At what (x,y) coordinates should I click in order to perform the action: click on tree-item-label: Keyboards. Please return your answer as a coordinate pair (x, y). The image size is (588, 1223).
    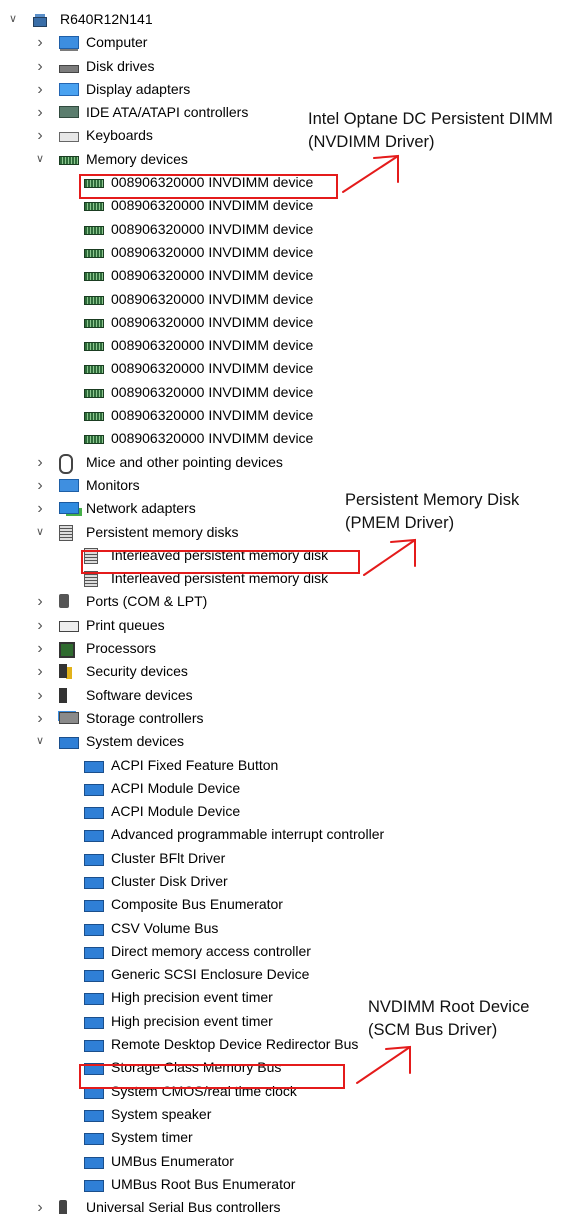
    Looking at the image, I should click on (119, 135).